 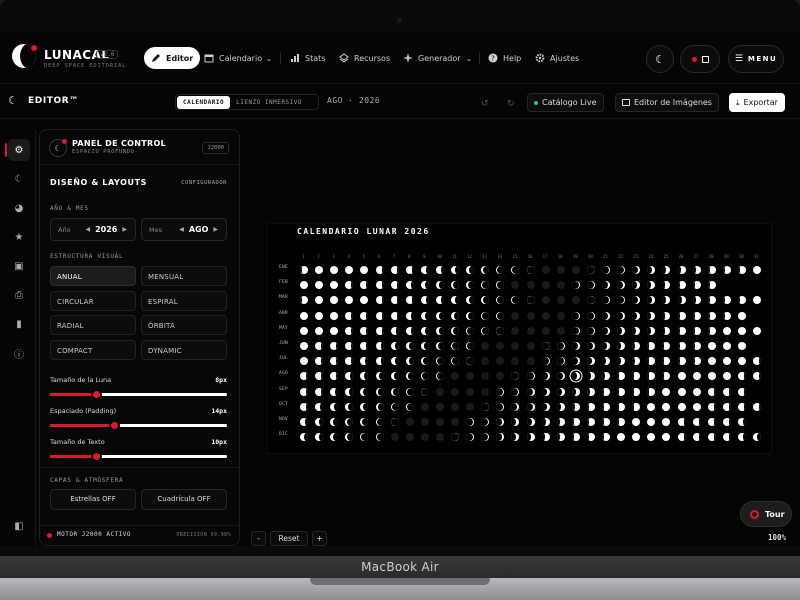 What do you see at coordinates (565, 102) in the screenshot?
I see `catalog-live-button: Catálogo Live` at bounding box center [565, 102].